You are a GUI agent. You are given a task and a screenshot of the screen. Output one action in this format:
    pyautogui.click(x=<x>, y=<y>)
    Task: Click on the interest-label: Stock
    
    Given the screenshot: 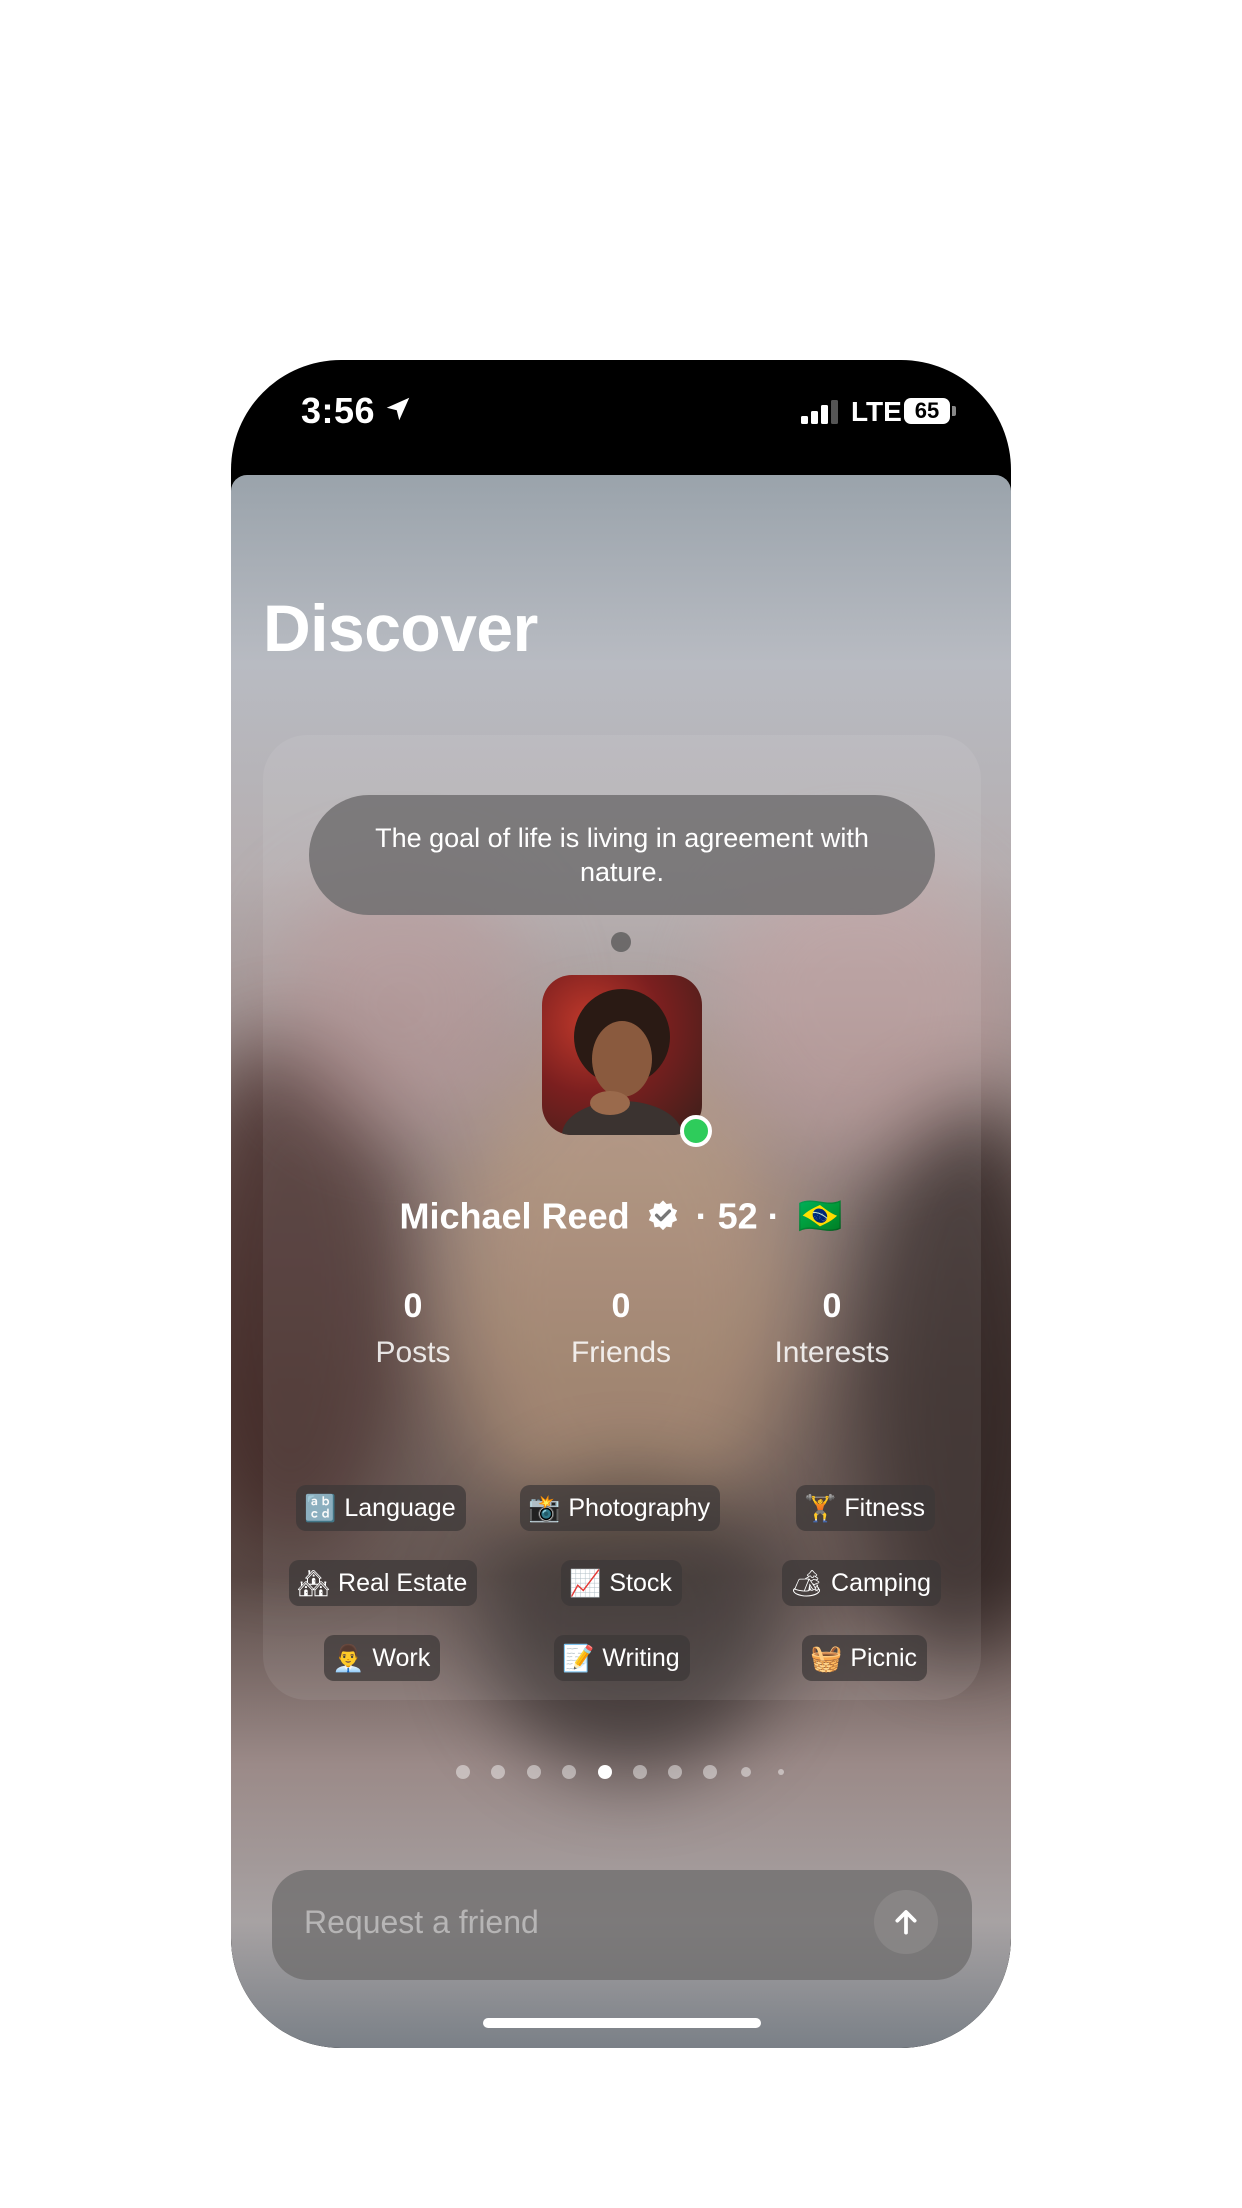 What is the action you would take?
    pyautogui.click(x=640, y=1582)
    